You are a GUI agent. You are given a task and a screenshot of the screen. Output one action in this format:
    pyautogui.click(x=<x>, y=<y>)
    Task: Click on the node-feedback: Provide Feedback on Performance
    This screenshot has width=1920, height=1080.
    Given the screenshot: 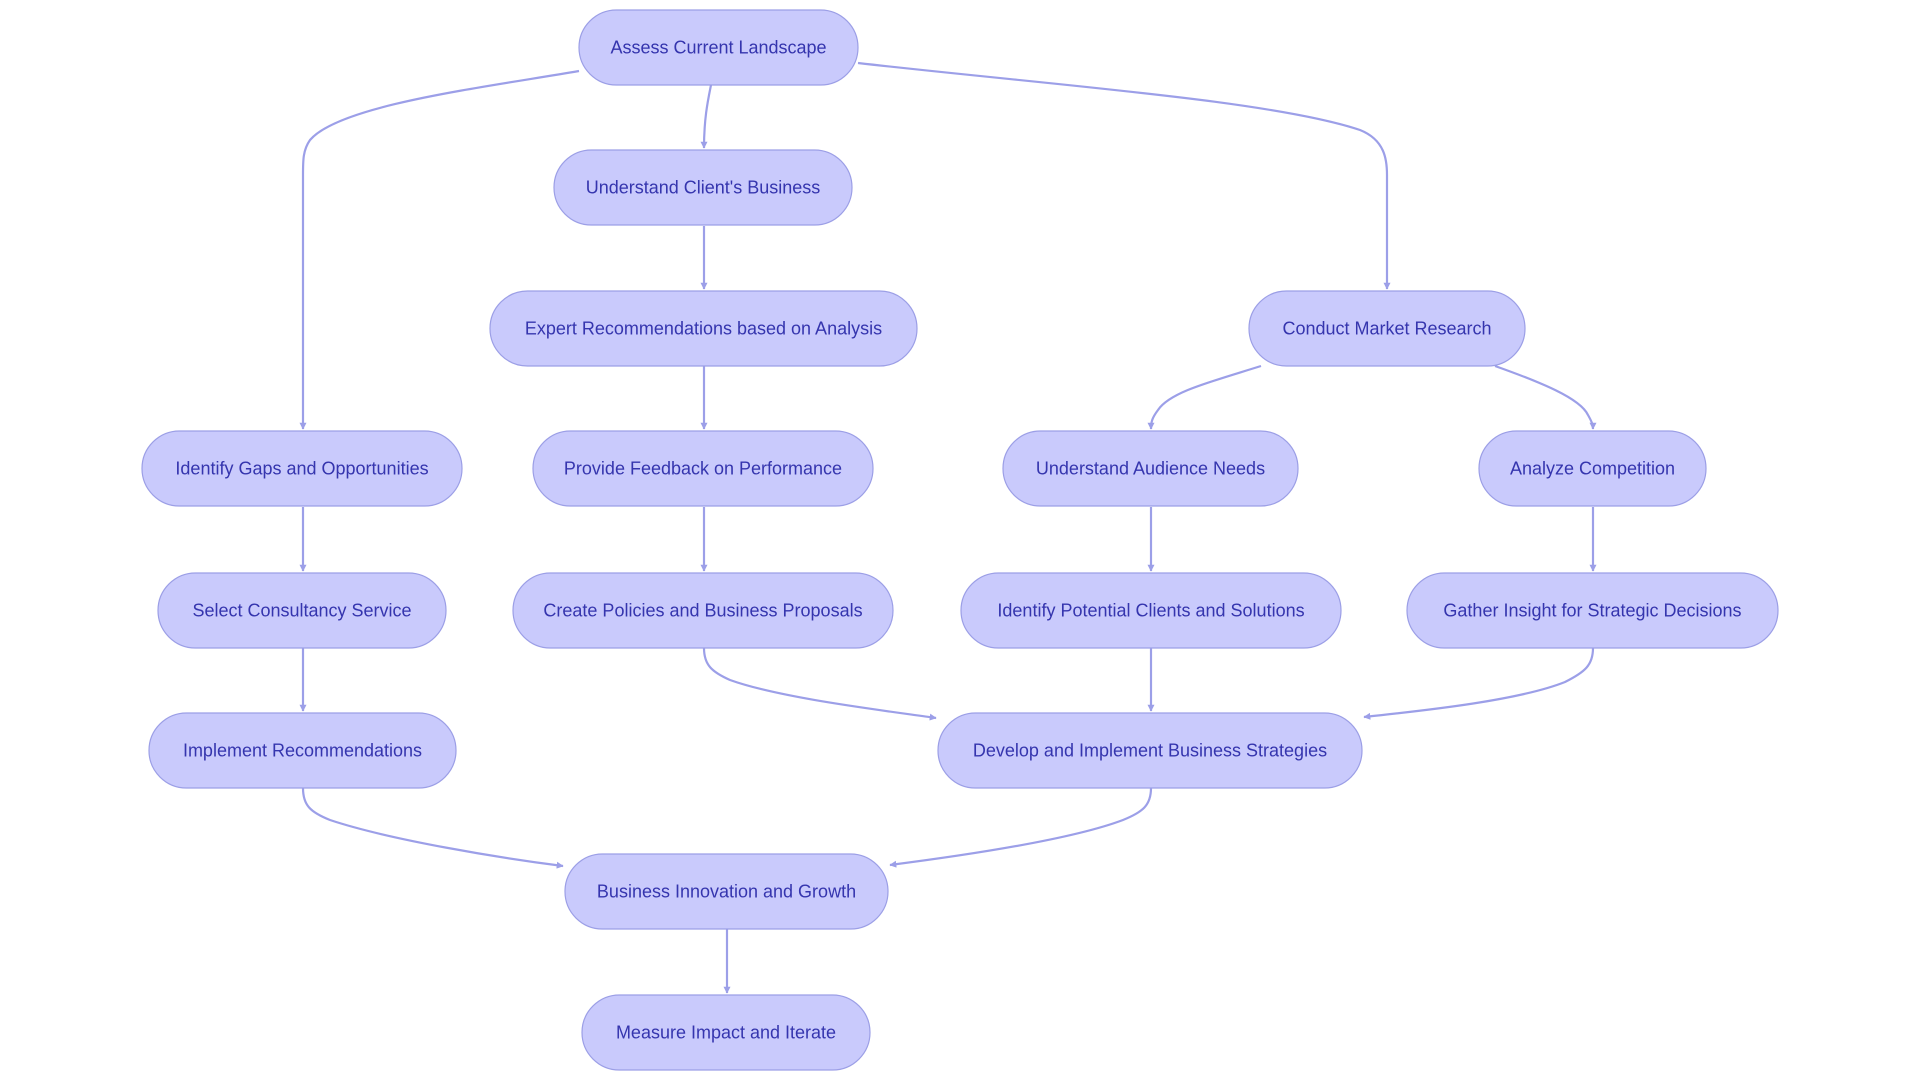 What is the action you would take?
    pyautogui.click(x=703, y=468)
    